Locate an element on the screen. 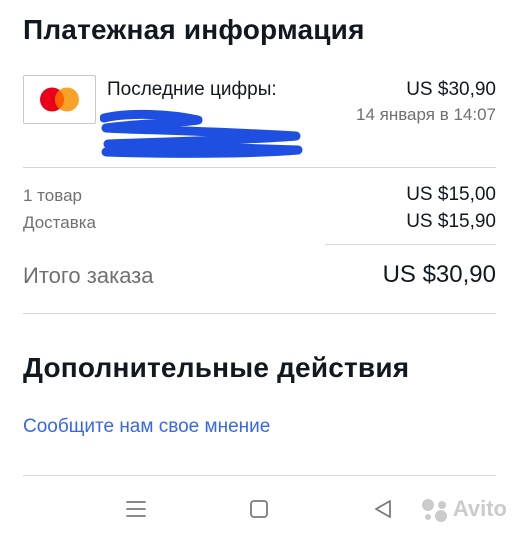 This screenshot has width=519, height=540. home-icon is located at coordinates (259, 509).